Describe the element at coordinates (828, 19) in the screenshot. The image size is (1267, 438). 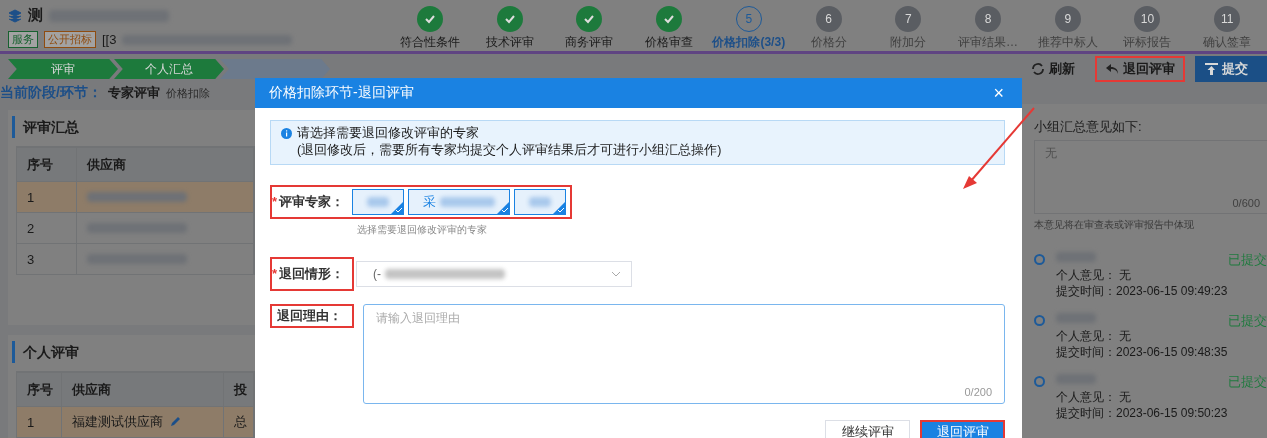
I see `step-number: 6` at that location.